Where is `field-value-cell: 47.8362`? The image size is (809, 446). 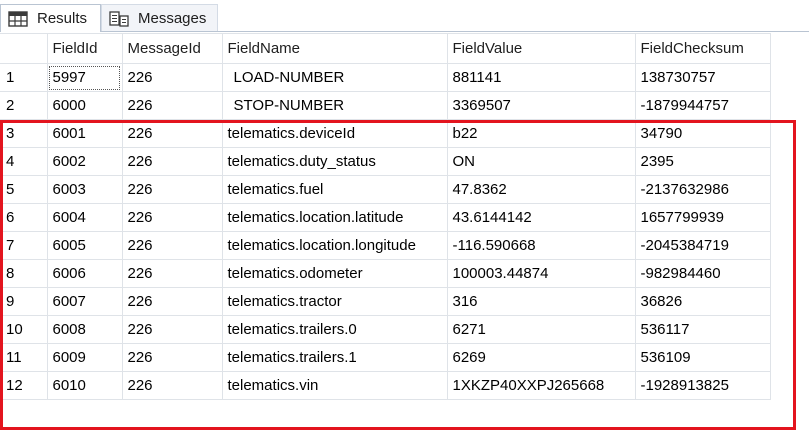
field-value-cell: 47.8362 is located at coordinates (541, 189).